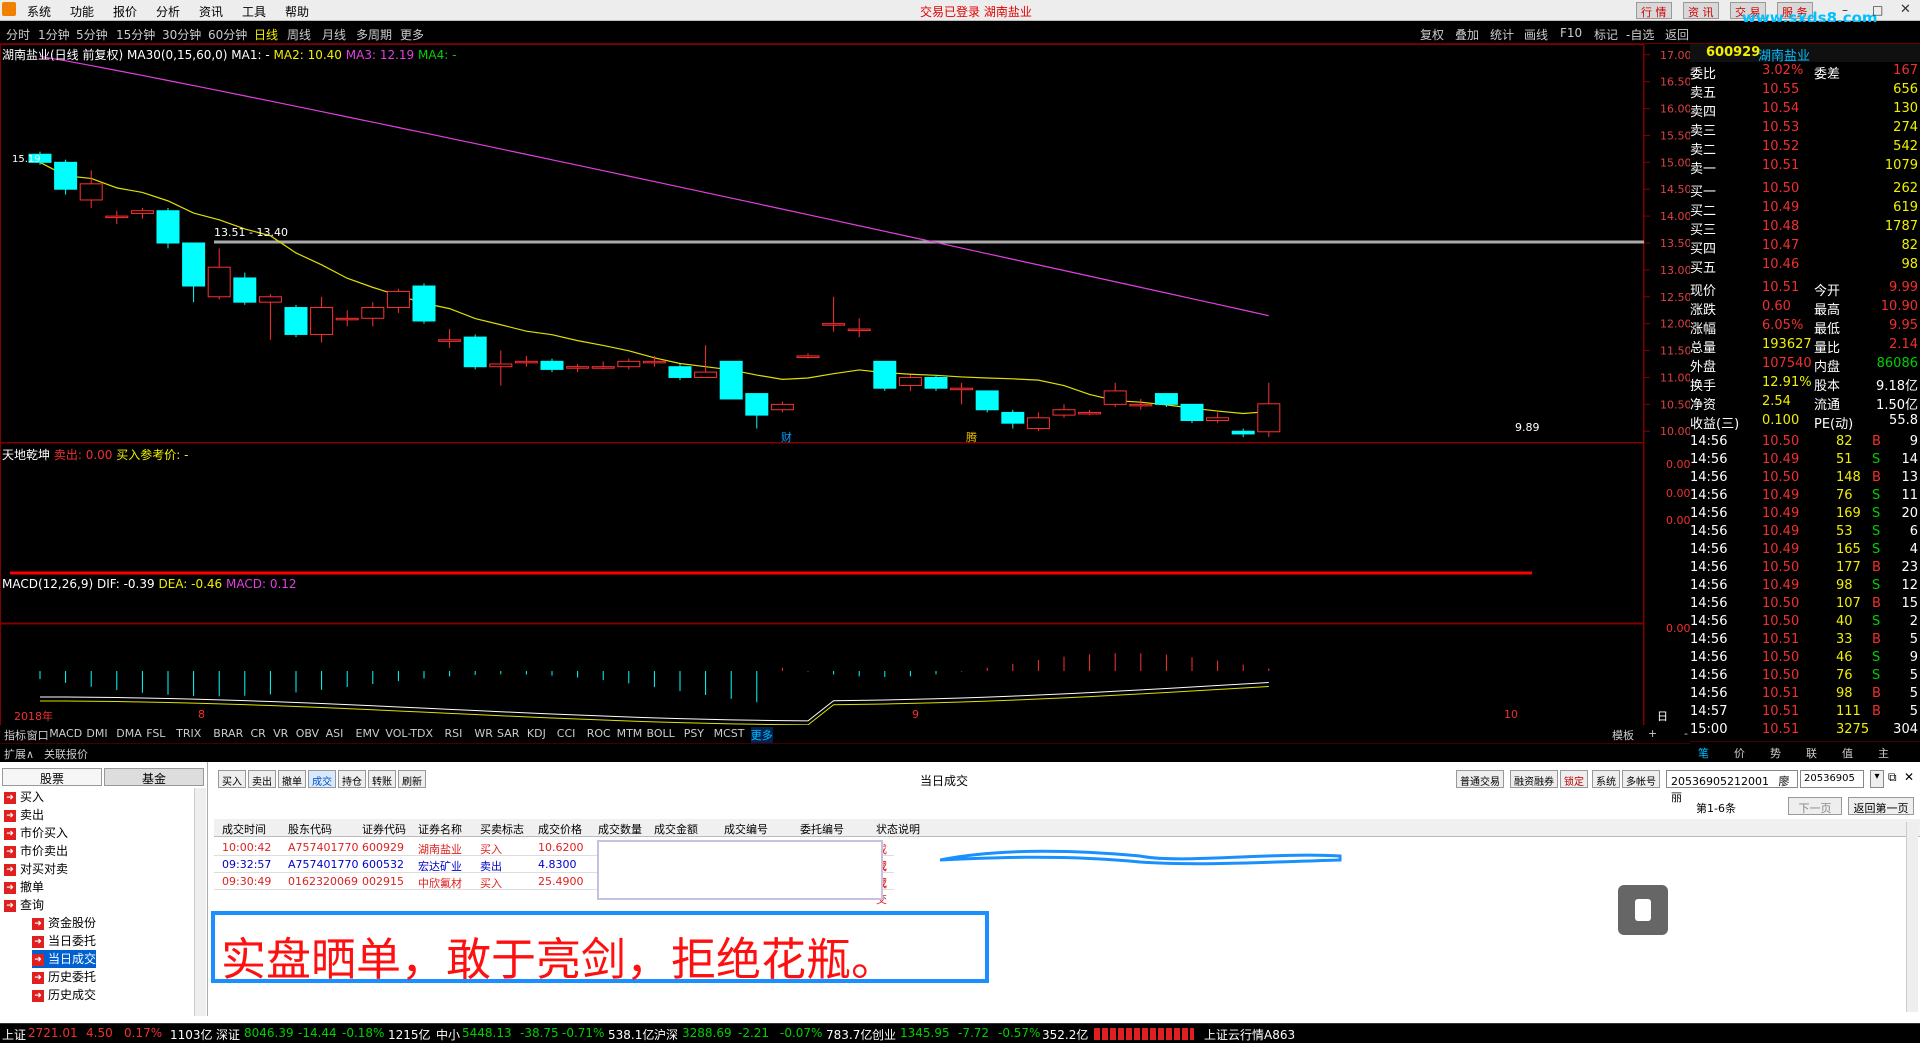 The image size is (1920, 1043). What do you see at coordinates (1480, 779) in the screenshot?
I see `trade-mode-button: 普通交易` at bounding box center [1480, 779].